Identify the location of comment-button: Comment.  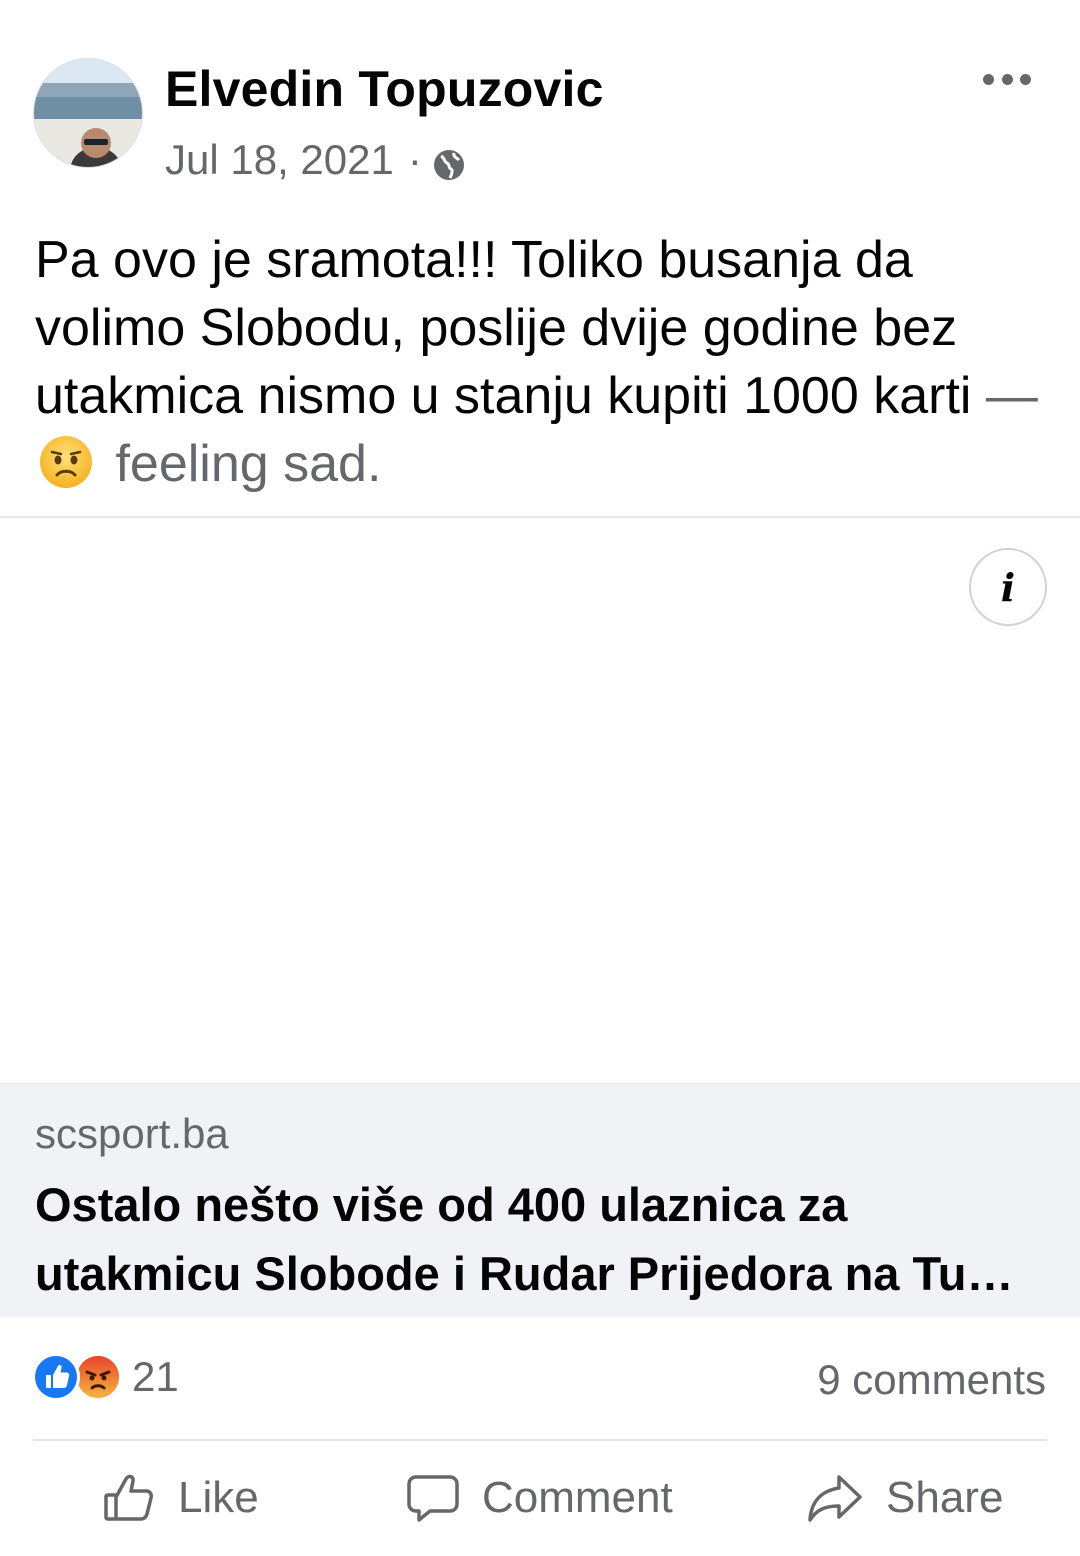
(539, 1498).